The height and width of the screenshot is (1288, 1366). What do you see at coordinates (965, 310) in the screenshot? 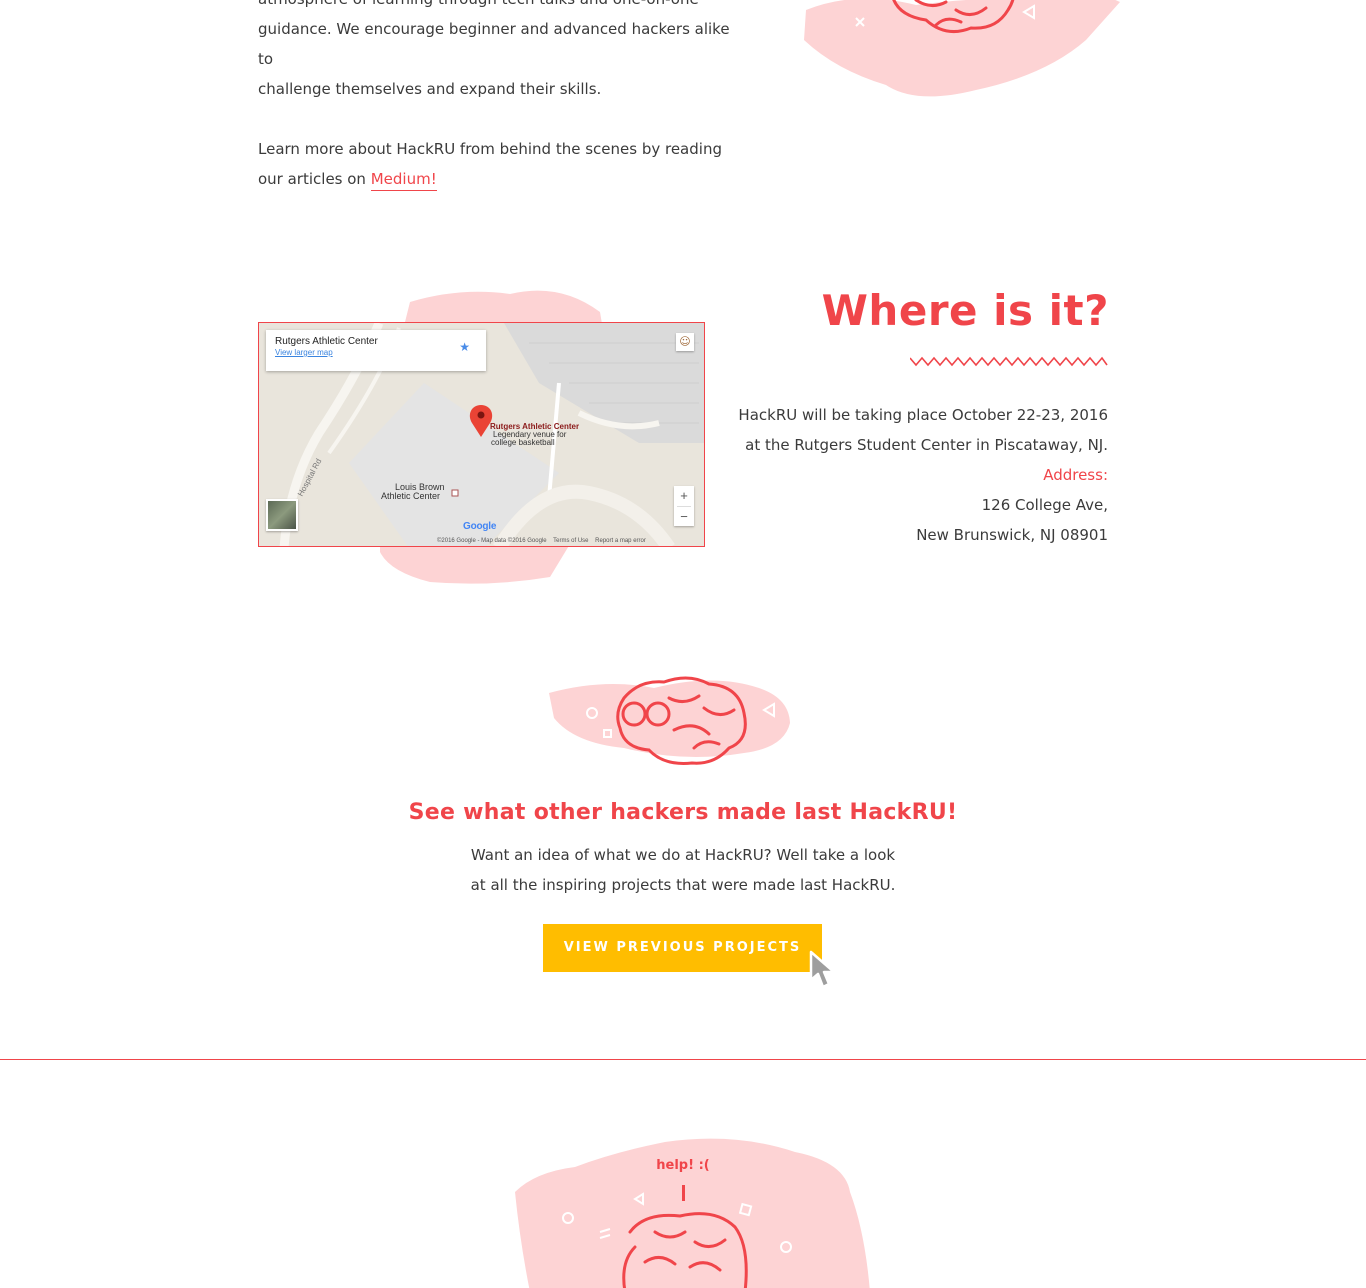
I see `where-title: Where is it?` at bounding box center [965, 310].